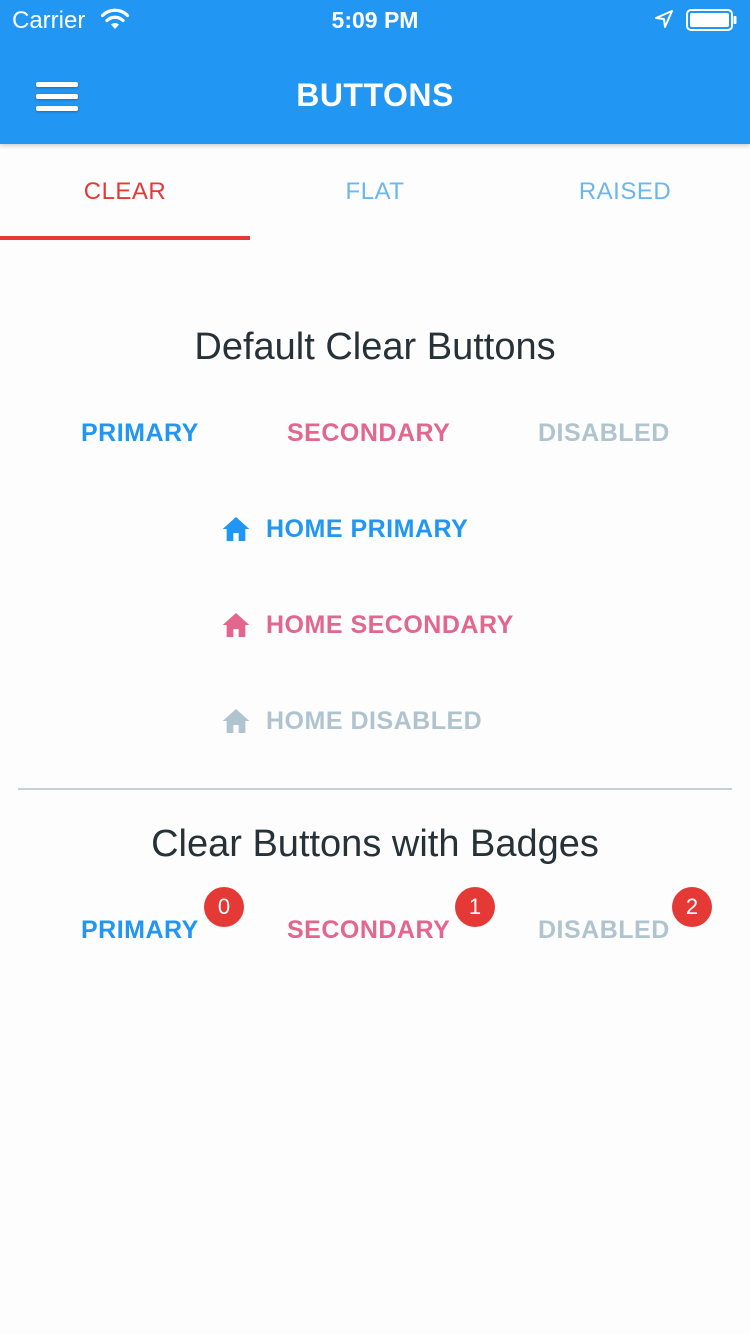 The height and width of the screenshot is (1334, 750). What do you see at coordinates (368, 930) in the screenshot?
I see `secondary-badge-button: SECONDARY` at bounding box center [368, 930].